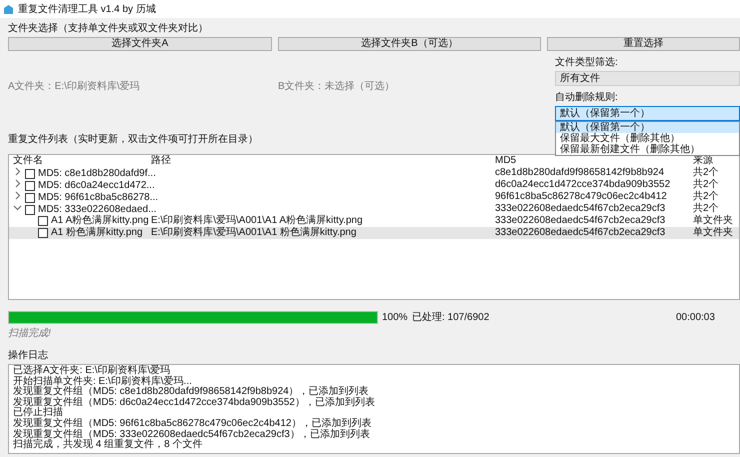 Image resolution: width=740 pixels, height=457 pixels. Describe the element at coordinates (647, 78) in the screenshot. I see `file-type-dropdown: 所有文件` at that location.